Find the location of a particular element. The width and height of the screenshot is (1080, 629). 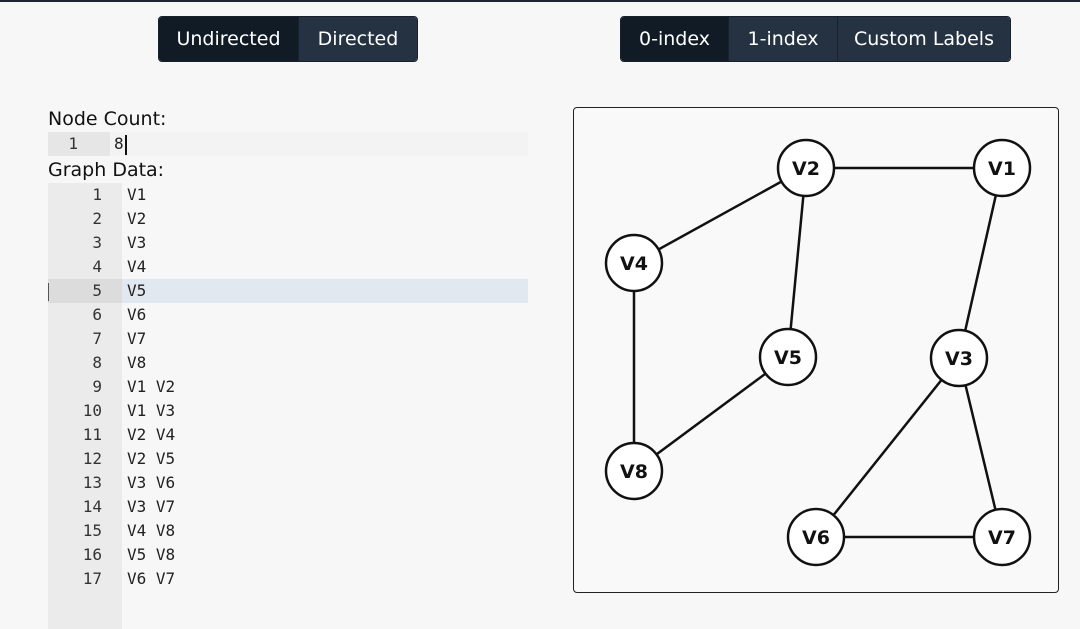

line-number: 17 is located at coordinates (92, 578).